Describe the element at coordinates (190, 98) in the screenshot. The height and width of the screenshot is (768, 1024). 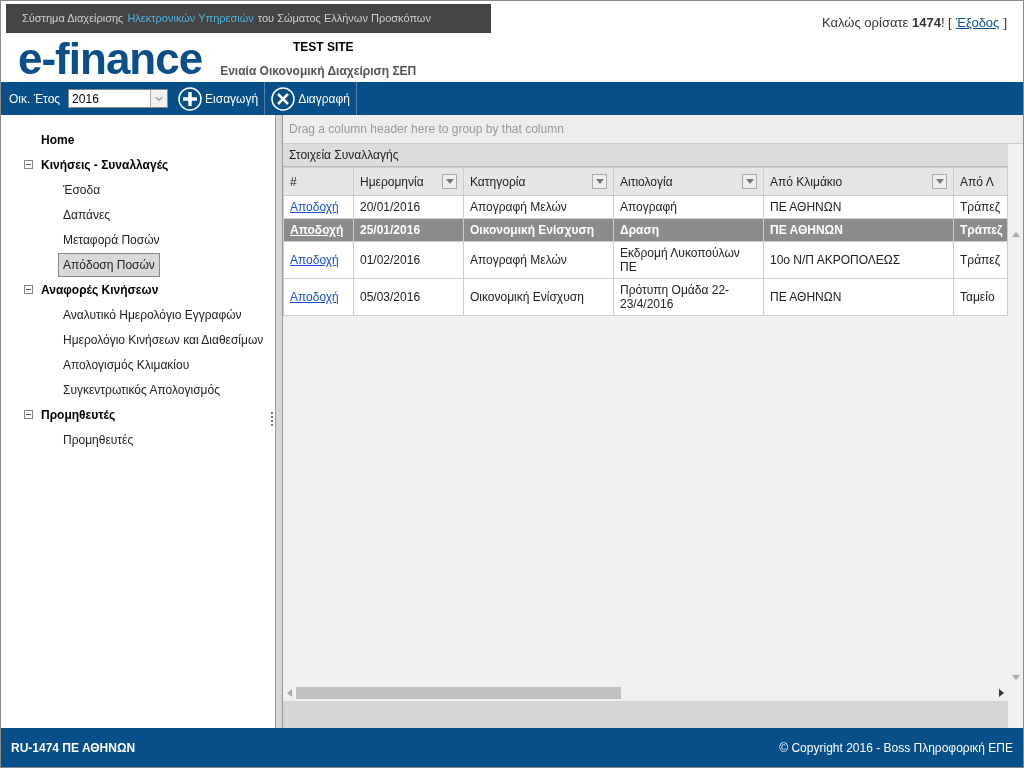
I see `plus-icon` at that location.